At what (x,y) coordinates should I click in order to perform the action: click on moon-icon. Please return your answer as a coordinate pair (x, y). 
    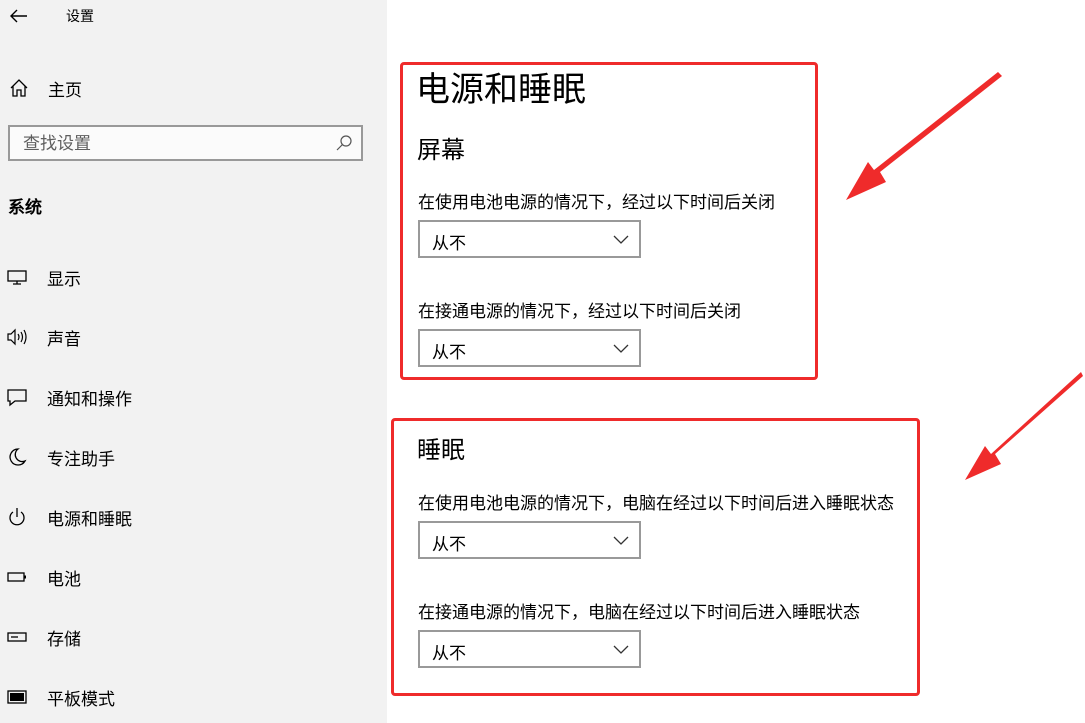
    Looking at the image, I should click on (18, 457).